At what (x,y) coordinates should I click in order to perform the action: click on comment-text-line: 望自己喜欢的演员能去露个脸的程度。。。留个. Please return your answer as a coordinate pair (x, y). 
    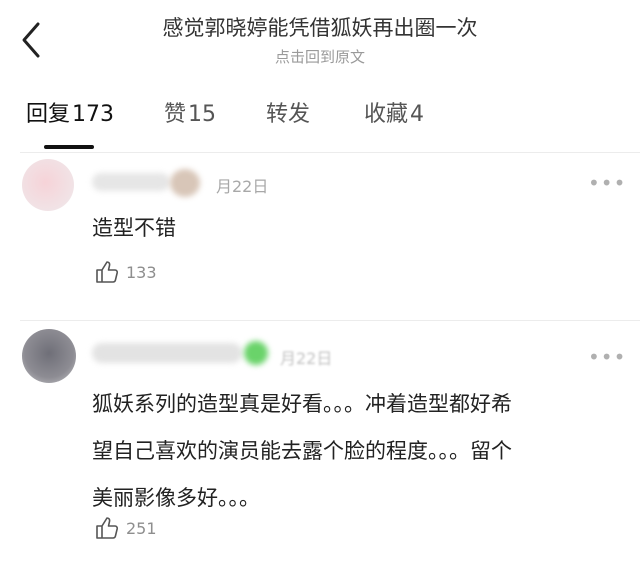
    Looking at the image, I should click on (302, 451).